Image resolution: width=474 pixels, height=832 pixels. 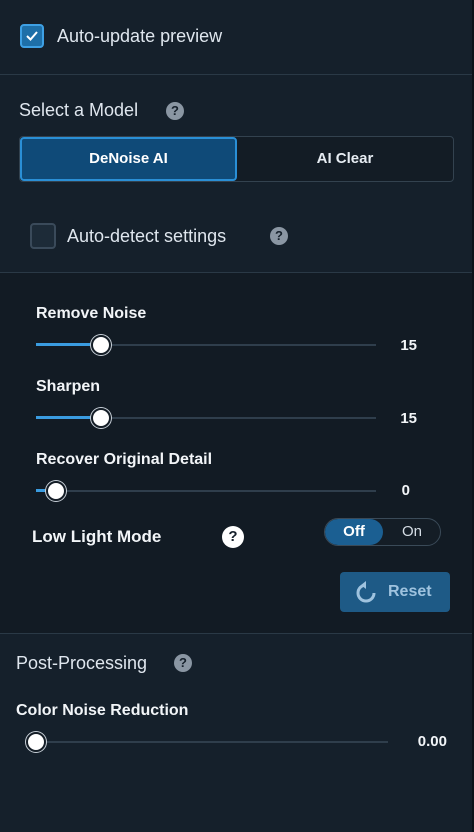 I want to click on slider-label-remove-noise: Remove Noise, so click(x=91, y=313).